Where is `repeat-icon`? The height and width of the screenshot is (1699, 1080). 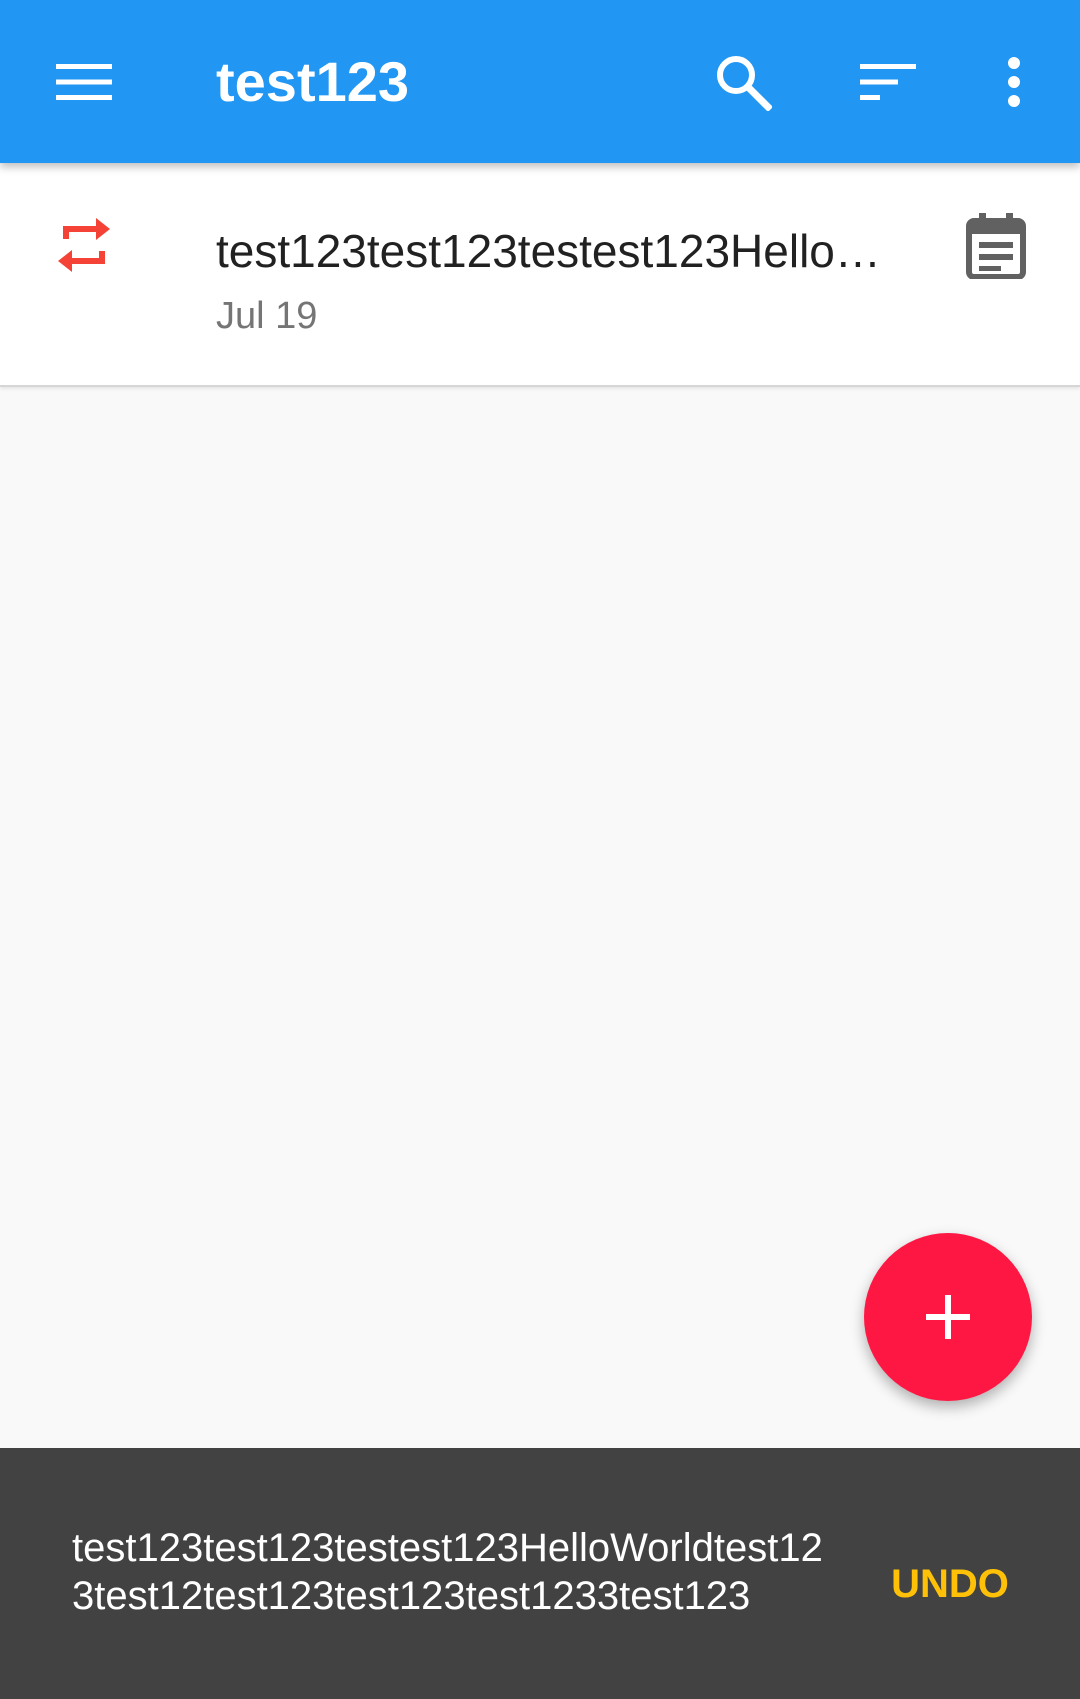
repeat-icon is located at coordinates (84, 245).